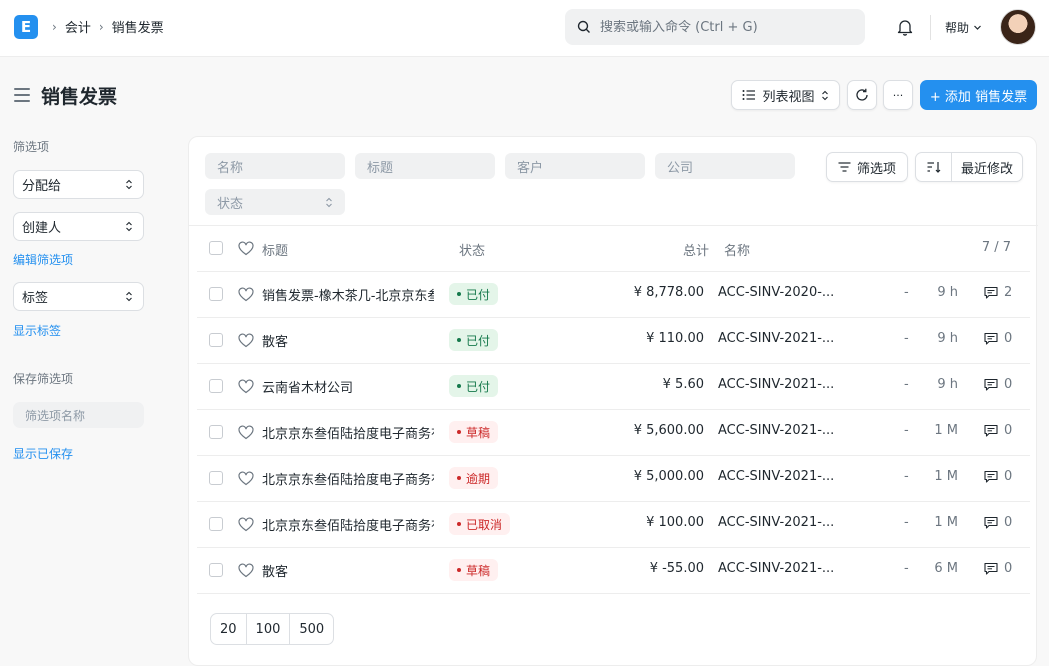  Describe the element at coordinates (43, 259) in the screenshot. I see `edit-filters-link: 编辑筛选项` at that location.